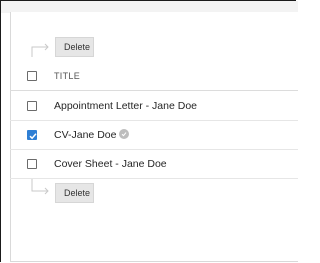 Image resolution: width=320 pixels, height=263 pixels. What do you see at coordinates (110, 164) in the screenshot?
I see `file-title-link: Cover Sheet - Jane Doe` at bounding box center [110, 164].